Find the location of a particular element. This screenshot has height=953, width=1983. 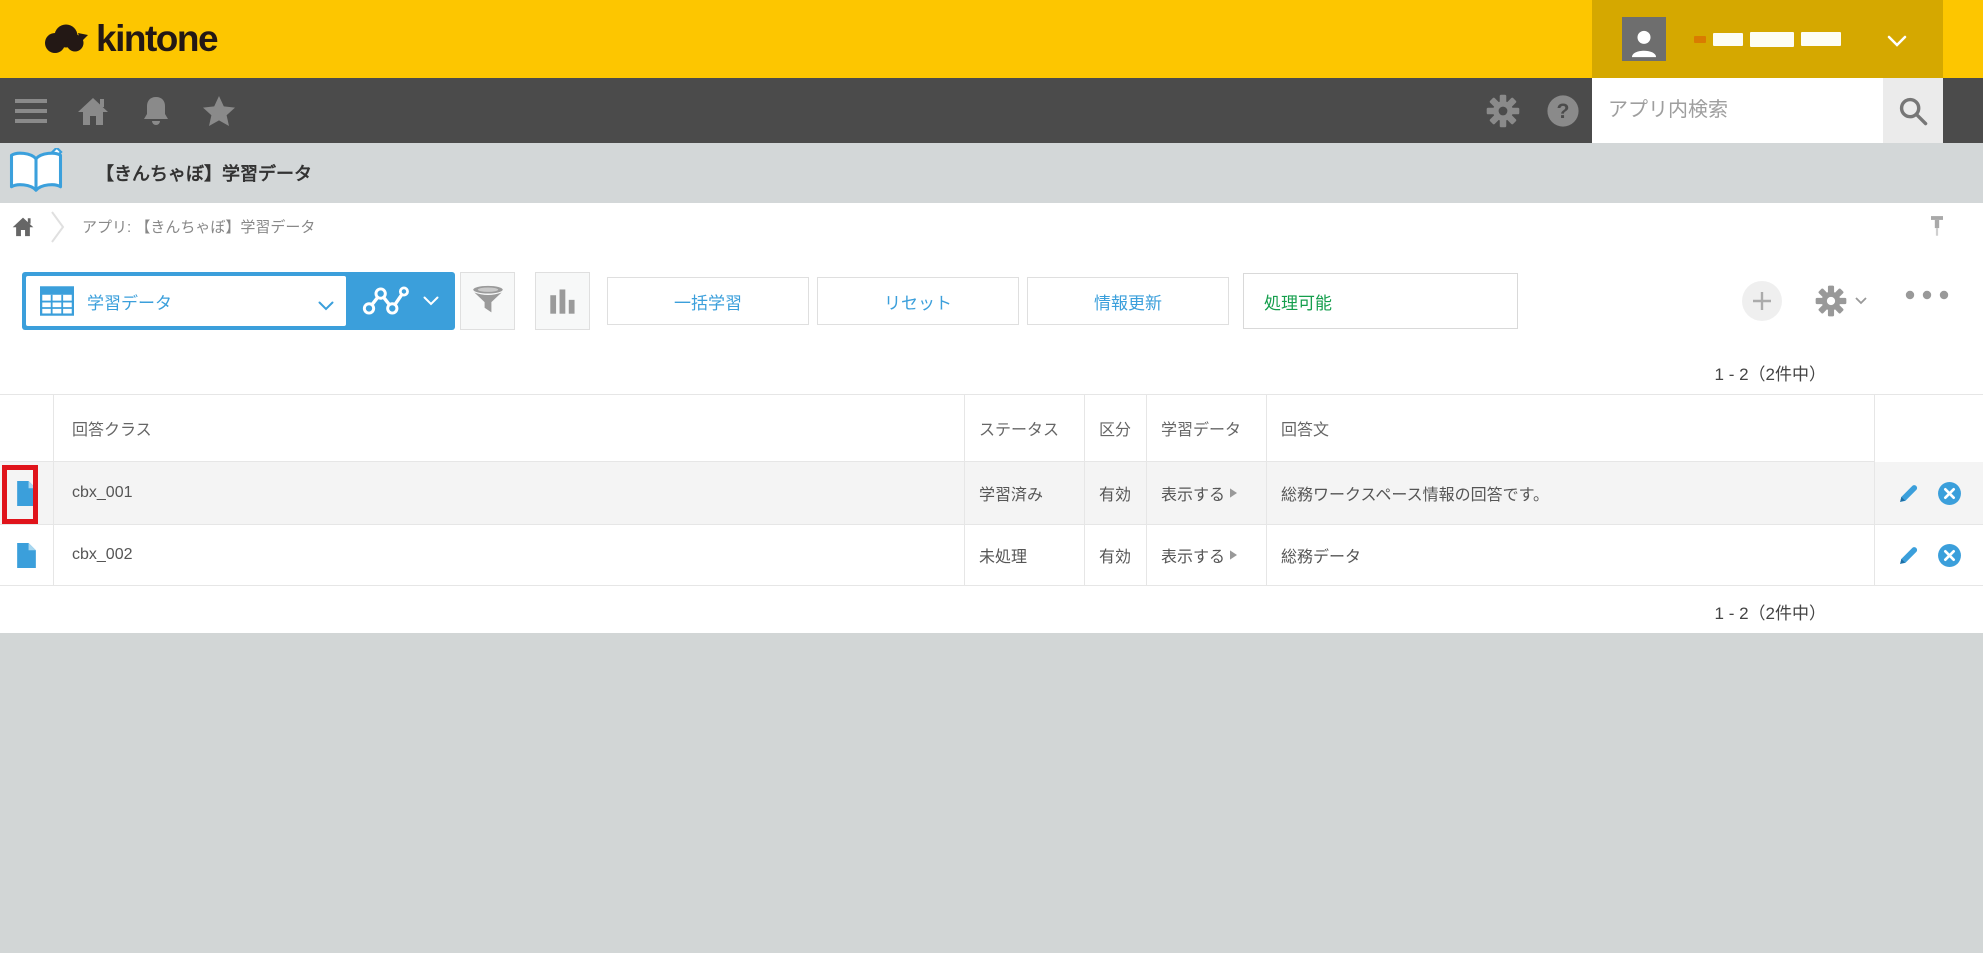

view-selector-value: 学習データ is located at coordinates (129, 303).